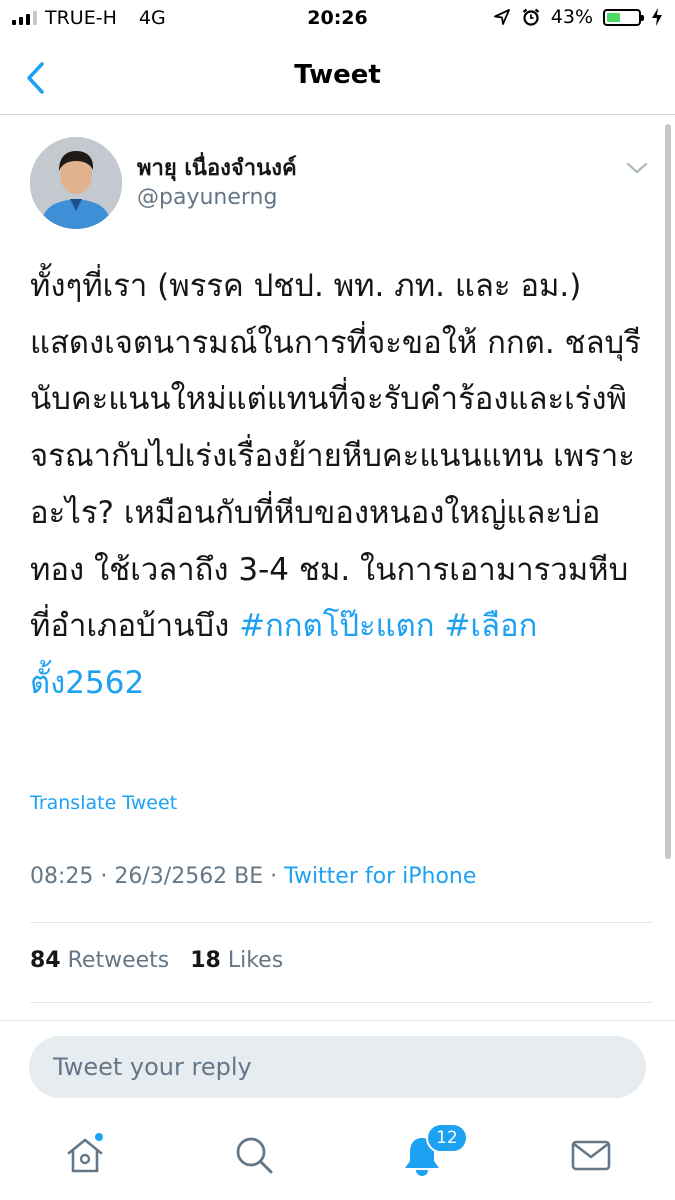 Image resolution: width=675 pixels, height=1200 pixels. I want to click on navigation-bar: Tweet, so click(337, 77).